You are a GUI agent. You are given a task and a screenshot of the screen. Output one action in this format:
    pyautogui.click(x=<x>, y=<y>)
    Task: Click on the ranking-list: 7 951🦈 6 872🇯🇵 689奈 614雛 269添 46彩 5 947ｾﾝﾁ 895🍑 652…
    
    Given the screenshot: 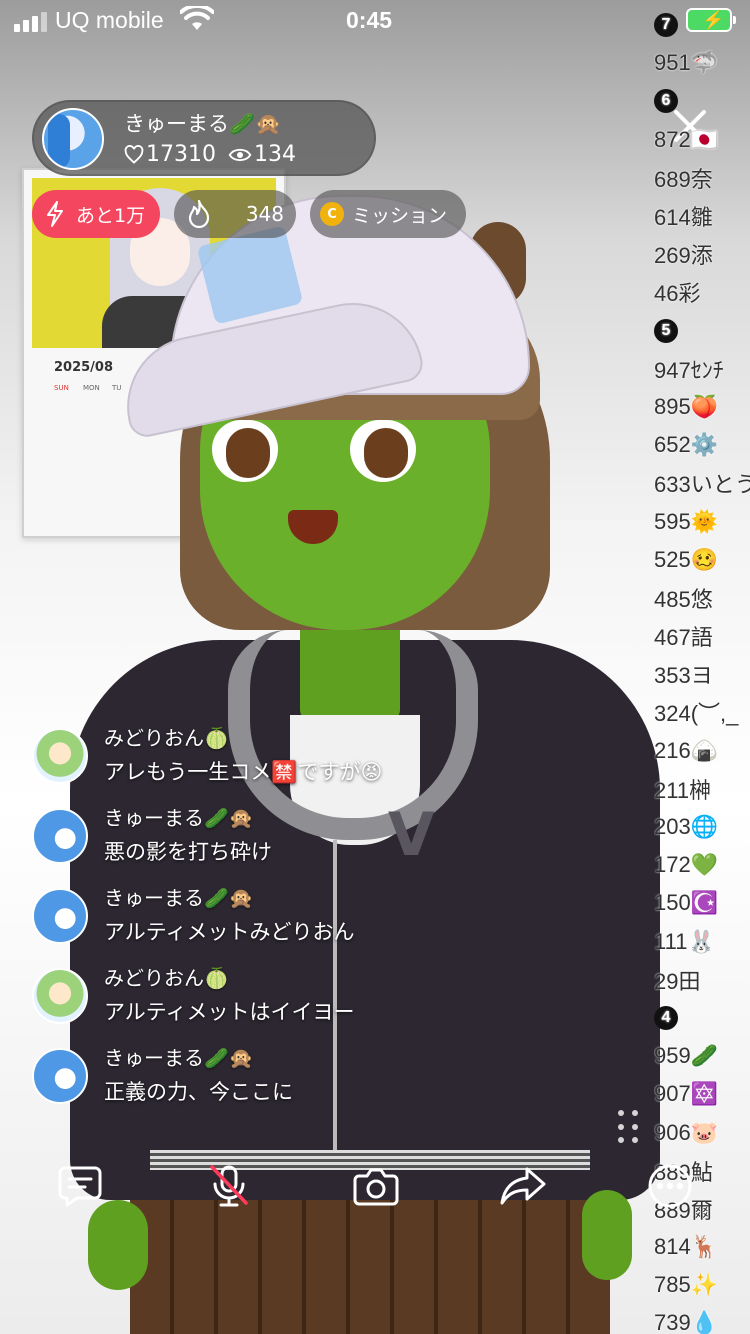 What is the action you would take?
    pyautogui.click(x=702, y=670)
    